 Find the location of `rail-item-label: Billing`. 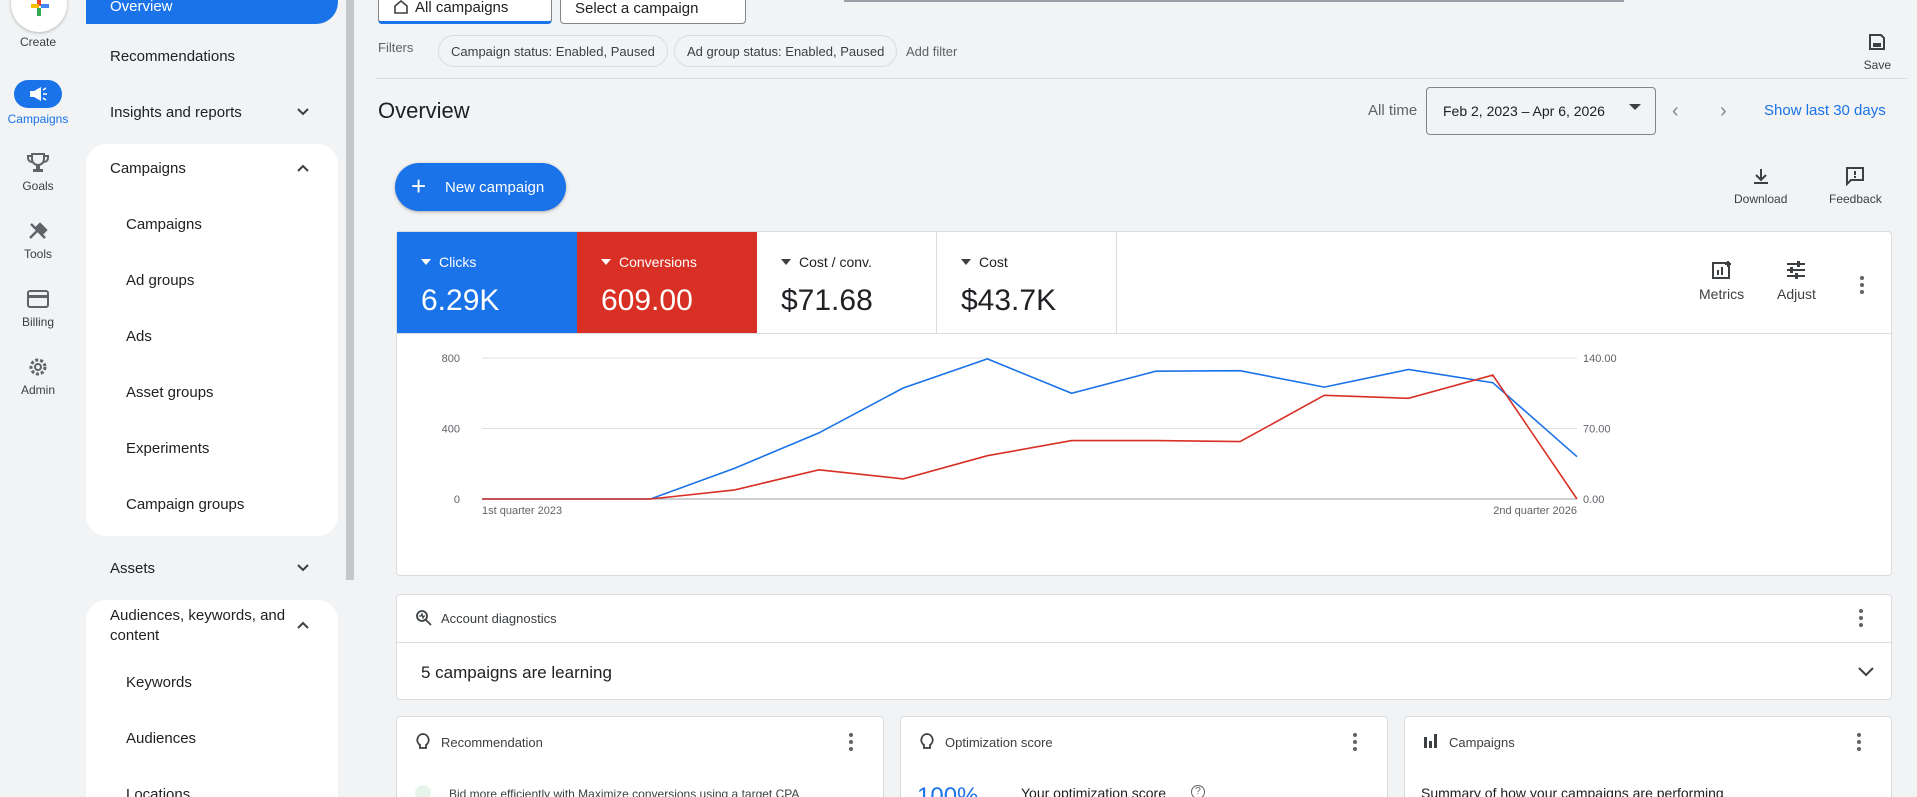

rail-item-label: Billing is located at coordinates (37, 322).